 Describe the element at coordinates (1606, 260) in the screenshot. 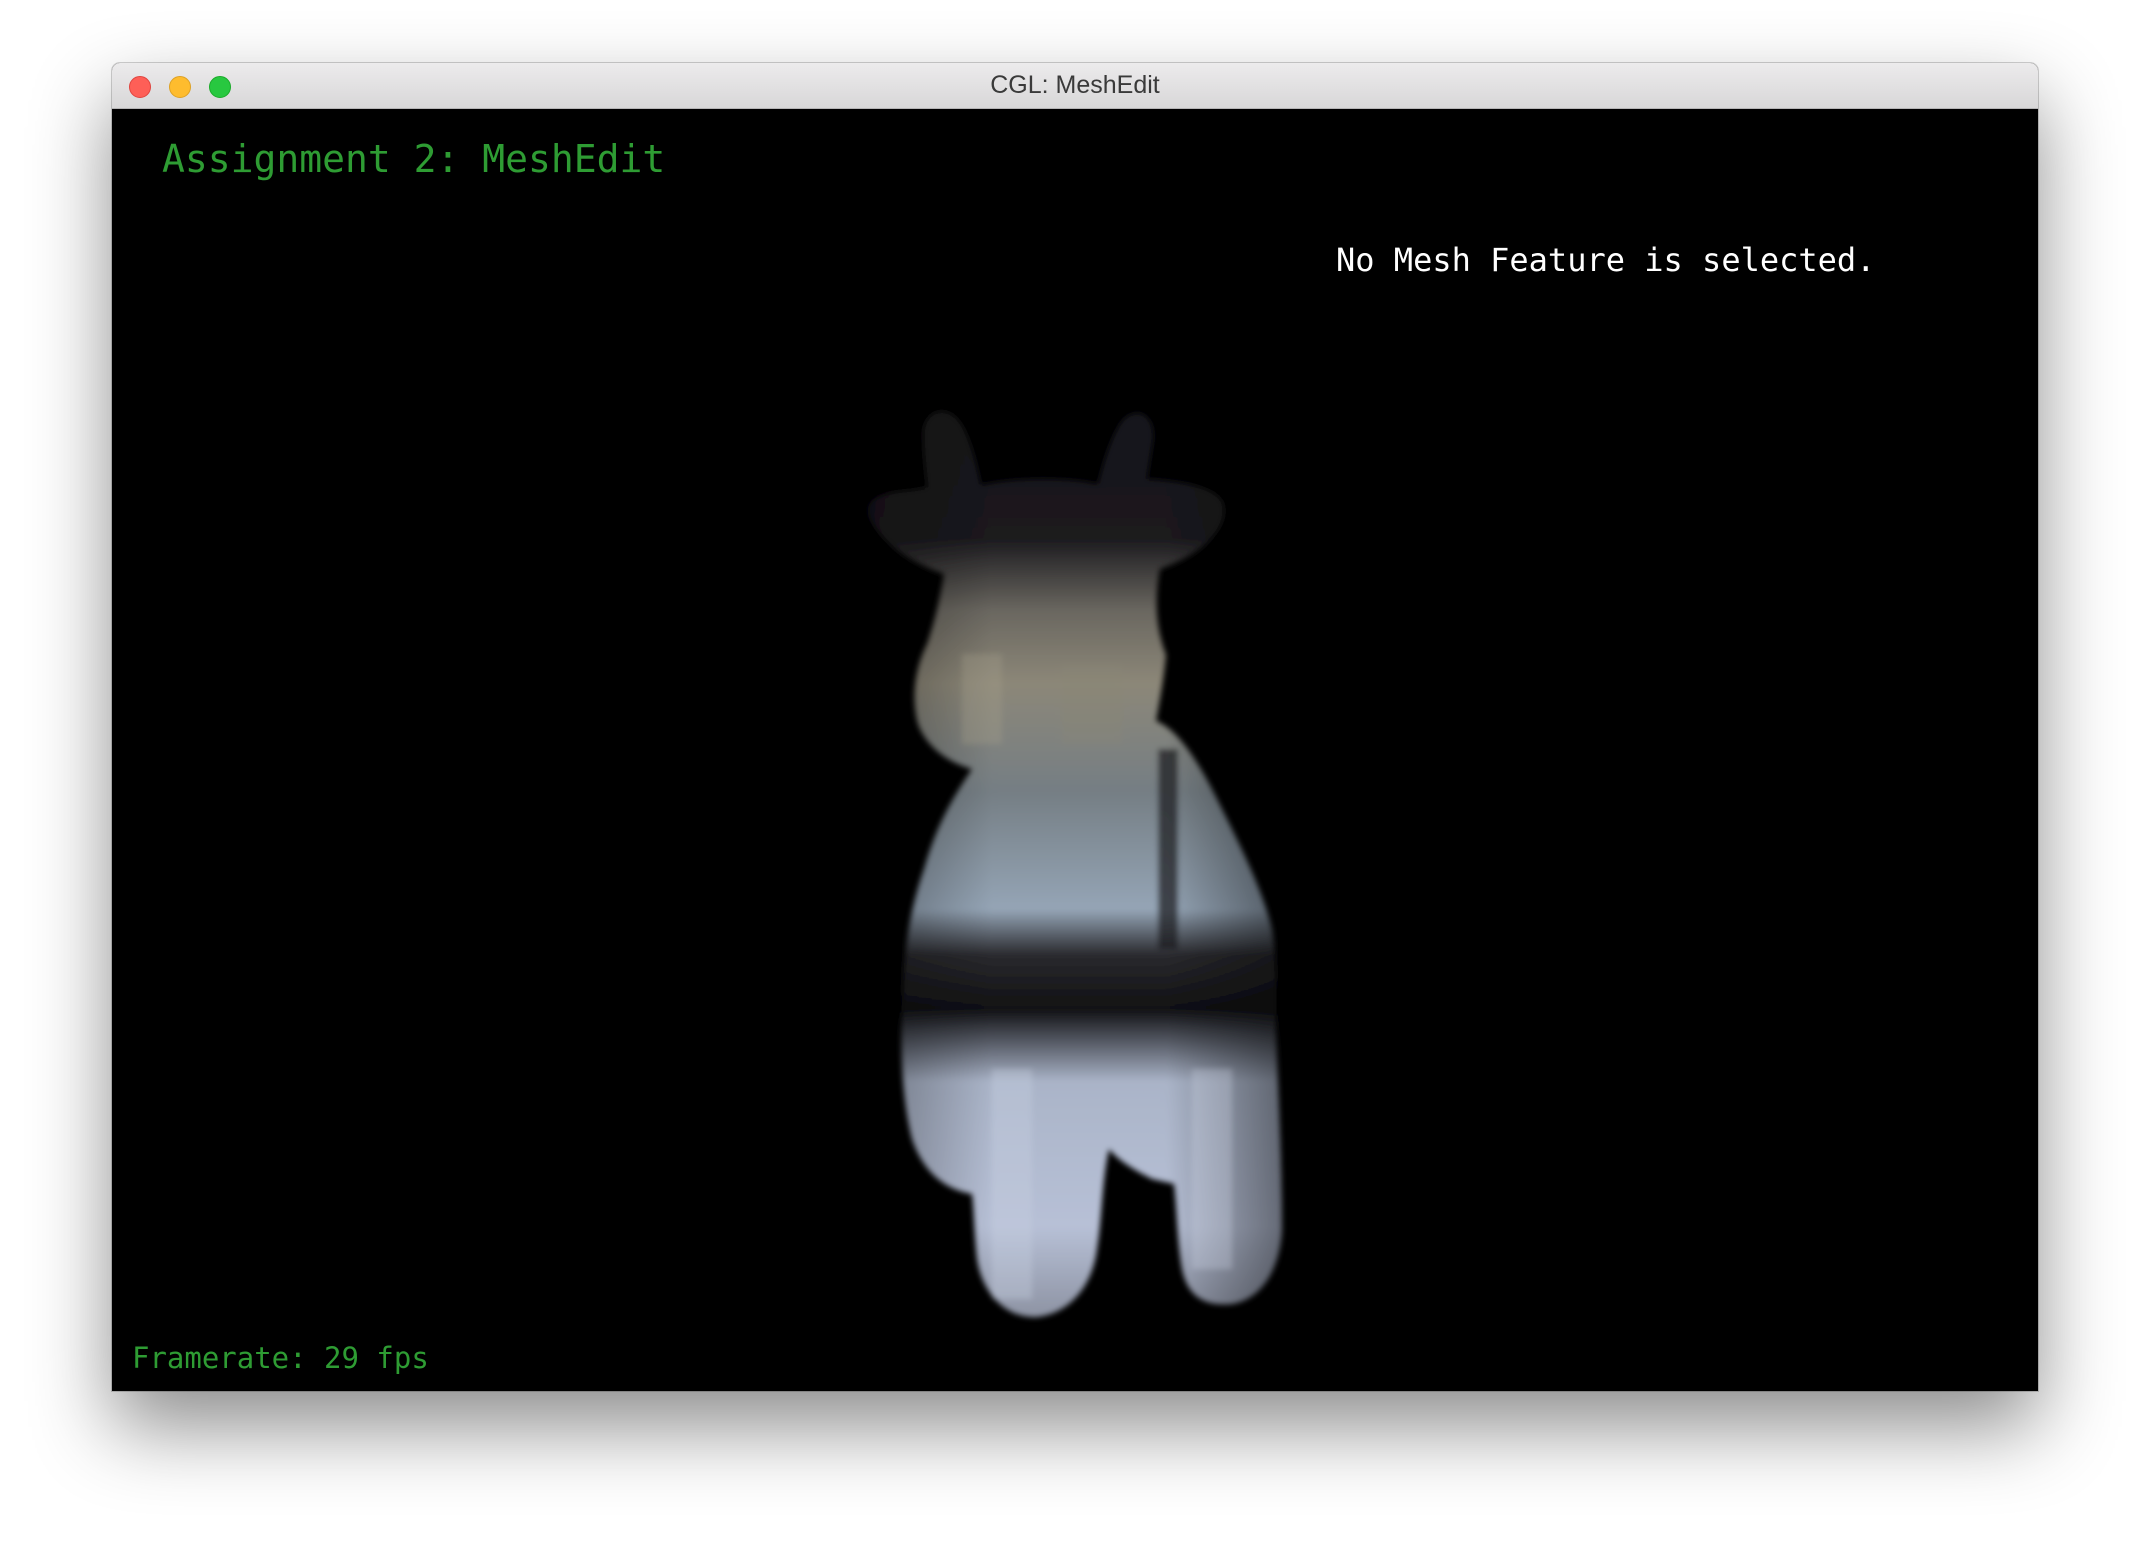

I see `selection-status: No Mesh Feature is selected.` at that location.